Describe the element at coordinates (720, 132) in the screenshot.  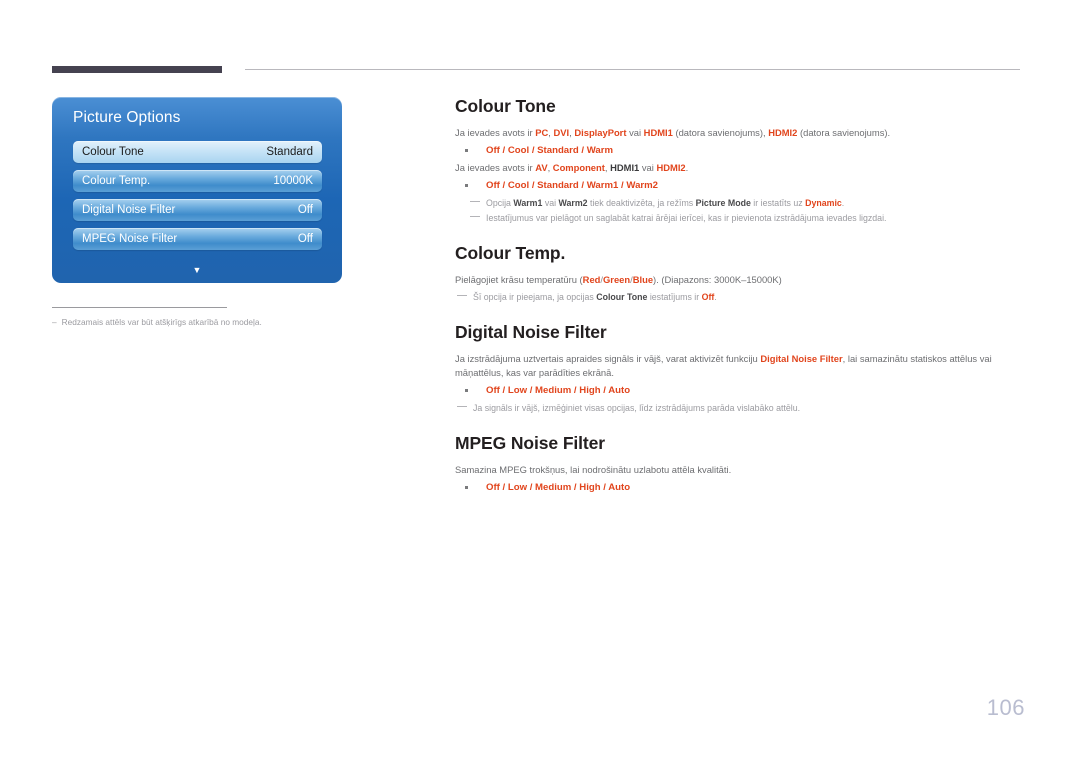
I see `text-run: (datora savienojums),` at that location.